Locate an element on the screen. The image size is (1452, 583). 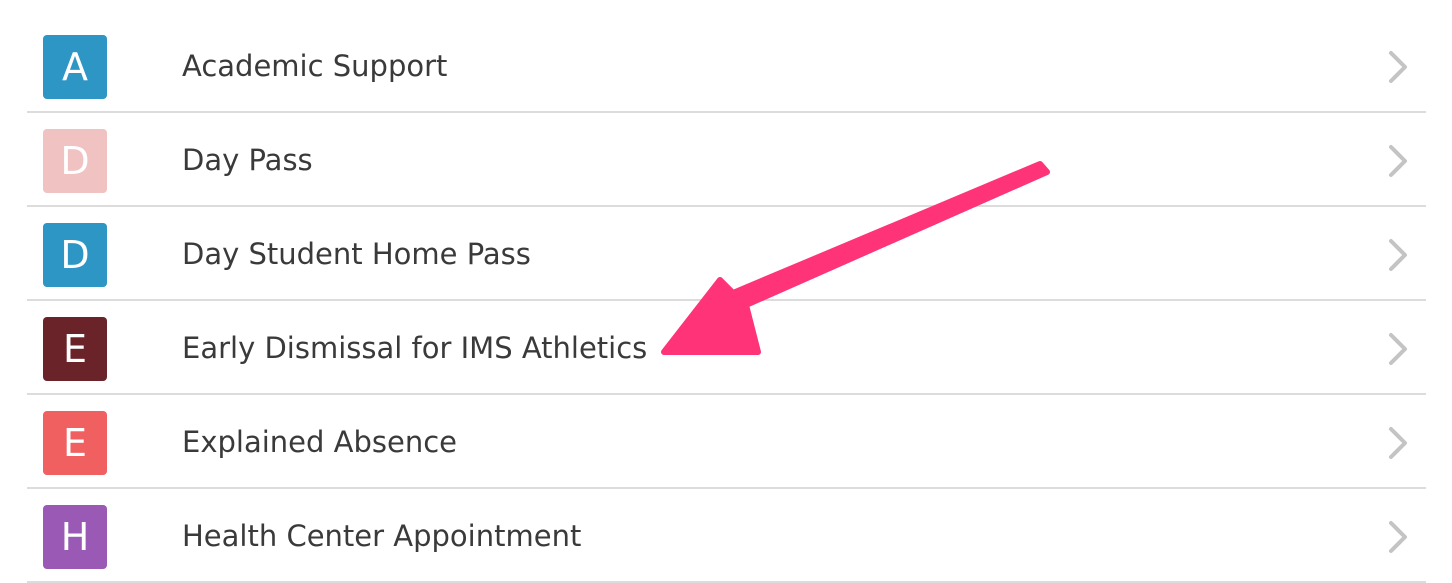
list-item-label: Explained Absence is located at coordinates (319, 442).